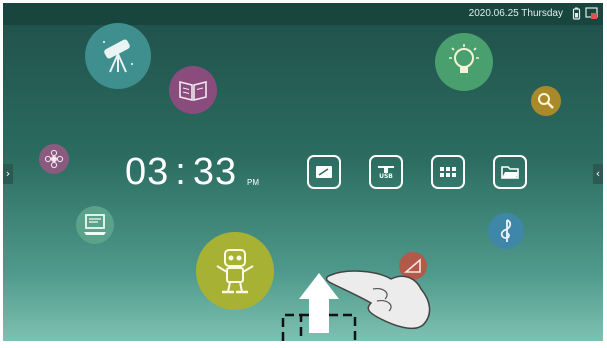  Describe the element at coordinates (591, 15) in the screenshot. I see `screen-toggle-icon` at that location.